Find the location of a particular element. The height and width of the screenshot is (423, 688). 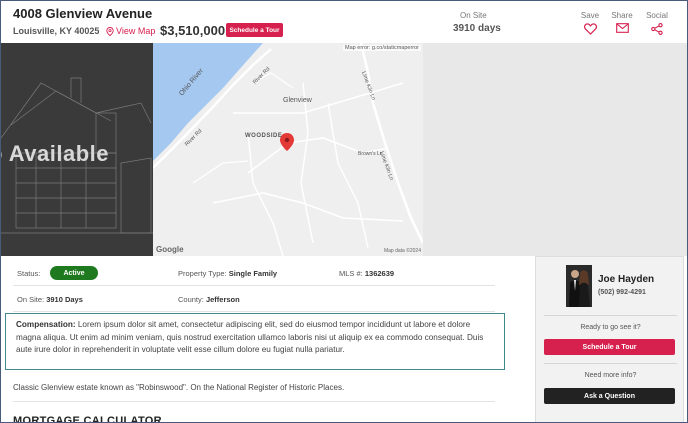

details-row-2: On Site: 3910 Days County: Jefferson is located at coordinates (254, 299).